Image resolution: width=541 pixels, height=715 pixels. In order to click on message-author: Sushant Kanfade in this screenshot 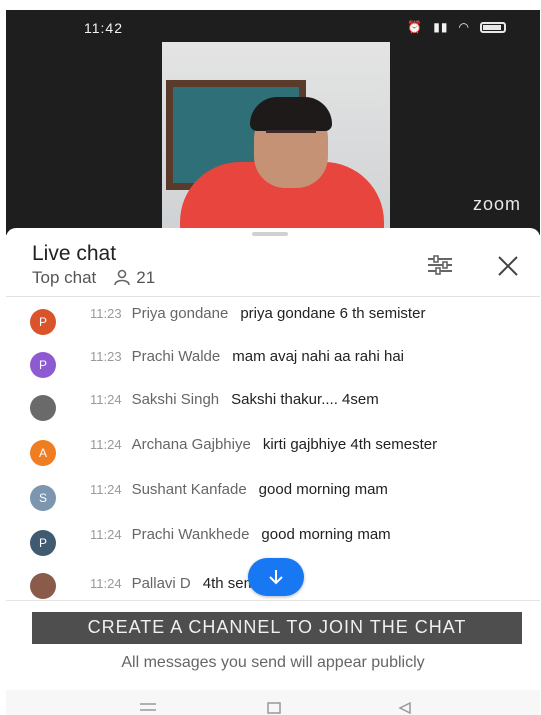, I will do `click(189, 489)`.